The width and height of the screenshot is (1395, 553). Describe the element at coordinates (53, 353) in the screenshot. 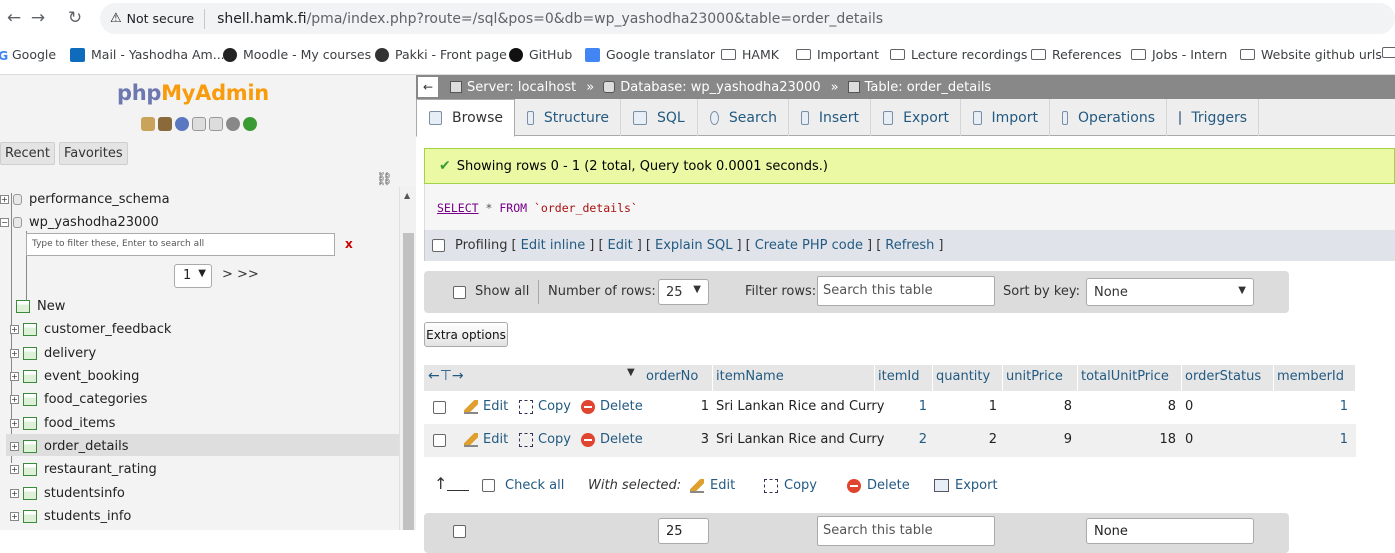

I see `table-item-delivery: + delivery` at that location.